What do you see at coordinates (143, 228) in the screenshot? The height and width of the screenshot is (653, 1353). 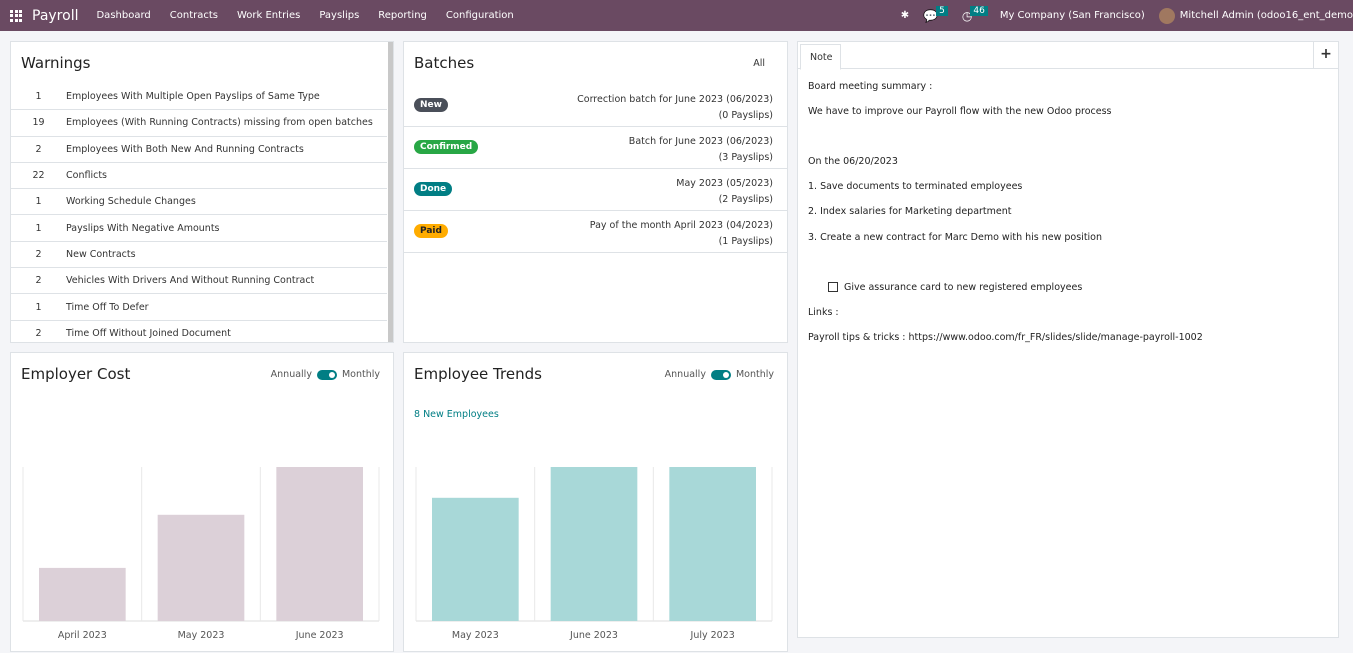 I see `warning-label: Payslips With Negative Amounts` at bounding box center [143, 228].